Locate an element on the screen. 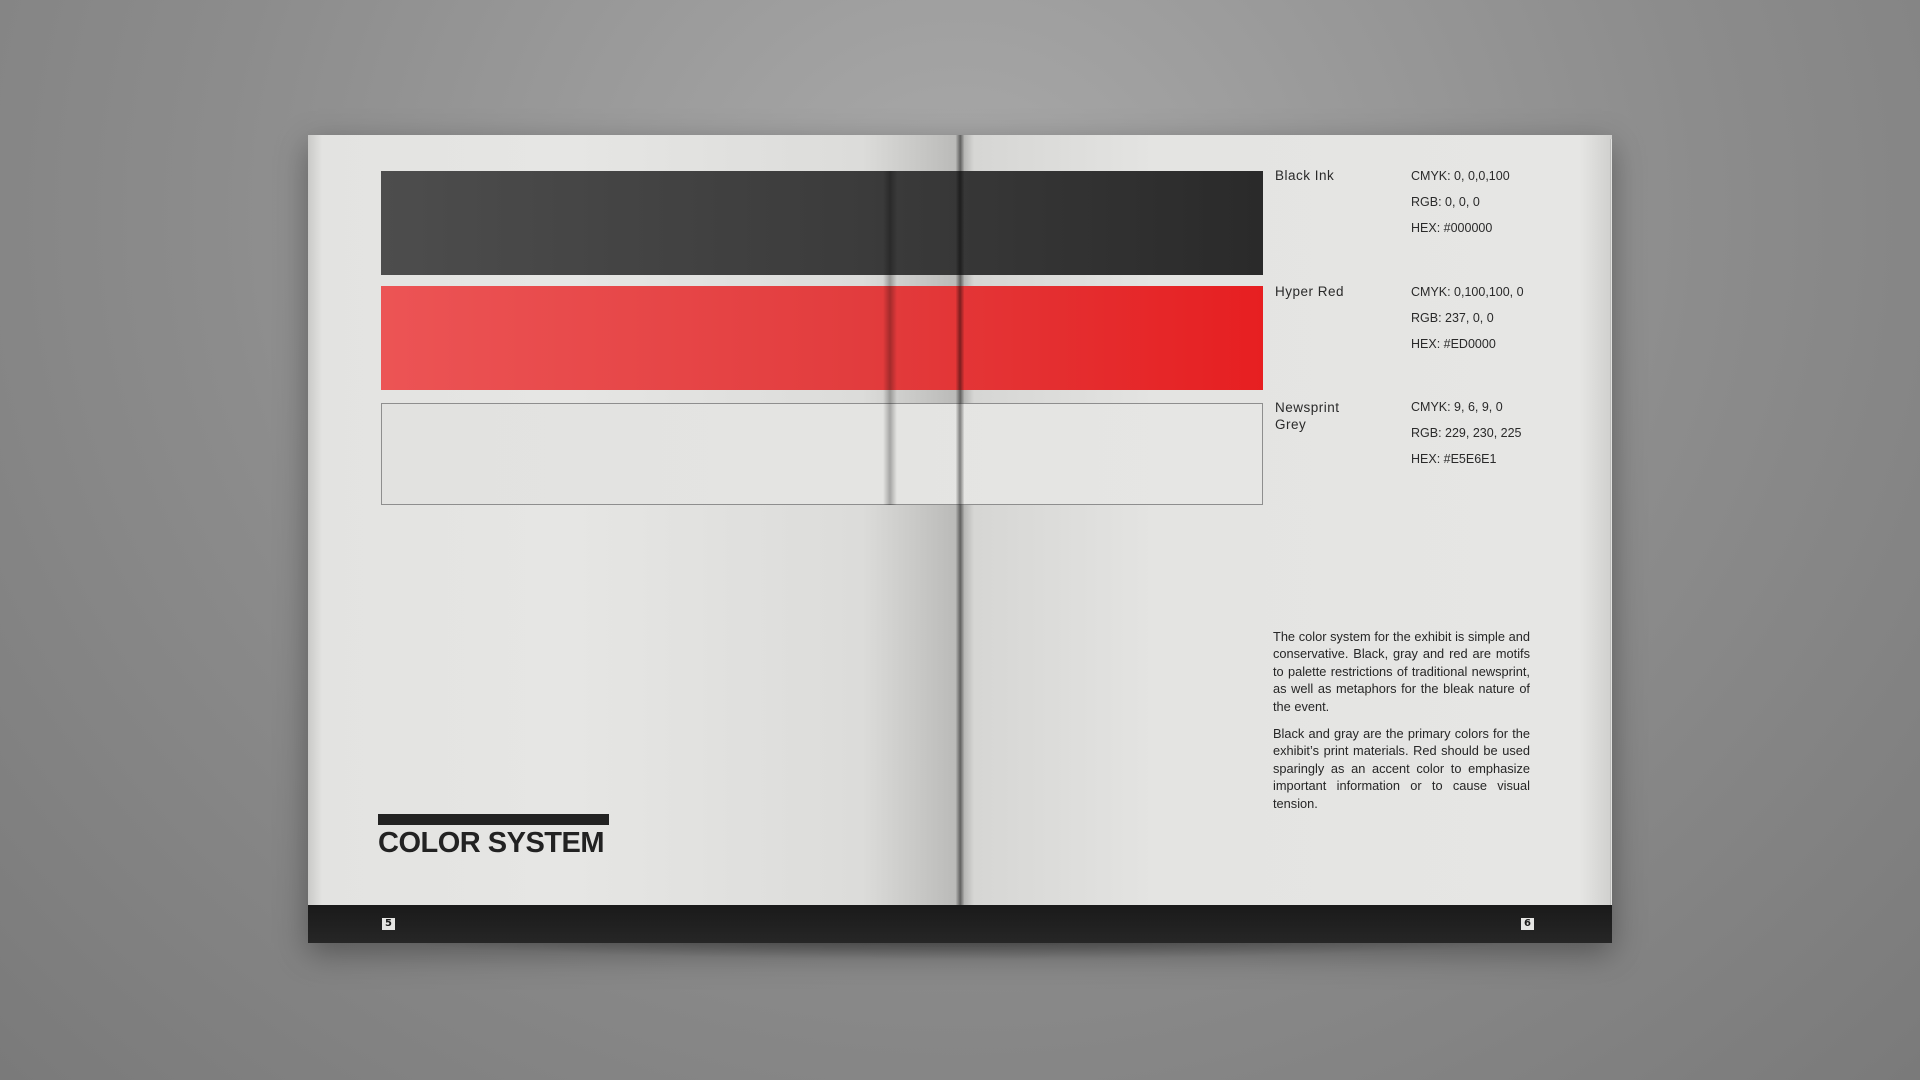 This screenshot has height=1080, width=1920. page-edge is located at coordinates (1611, 539).